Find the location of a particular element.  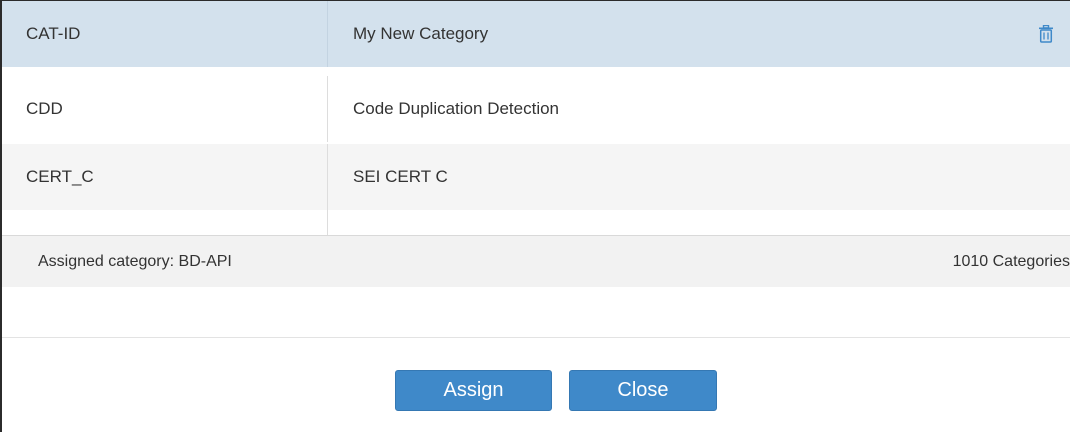

assign-button: Assign is located at coordinates (473, 390).